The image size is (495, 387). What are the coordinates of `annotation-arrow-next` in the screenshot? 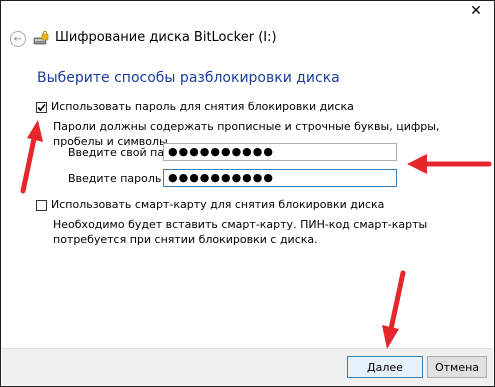 It's located at (394, 309).